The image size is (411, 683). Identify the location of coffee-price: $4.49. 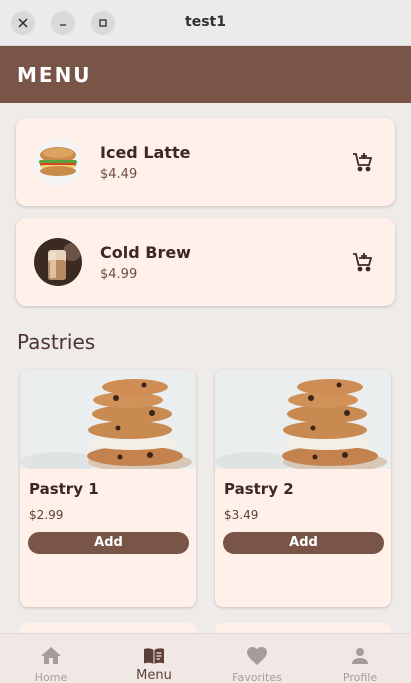
(119, 174).